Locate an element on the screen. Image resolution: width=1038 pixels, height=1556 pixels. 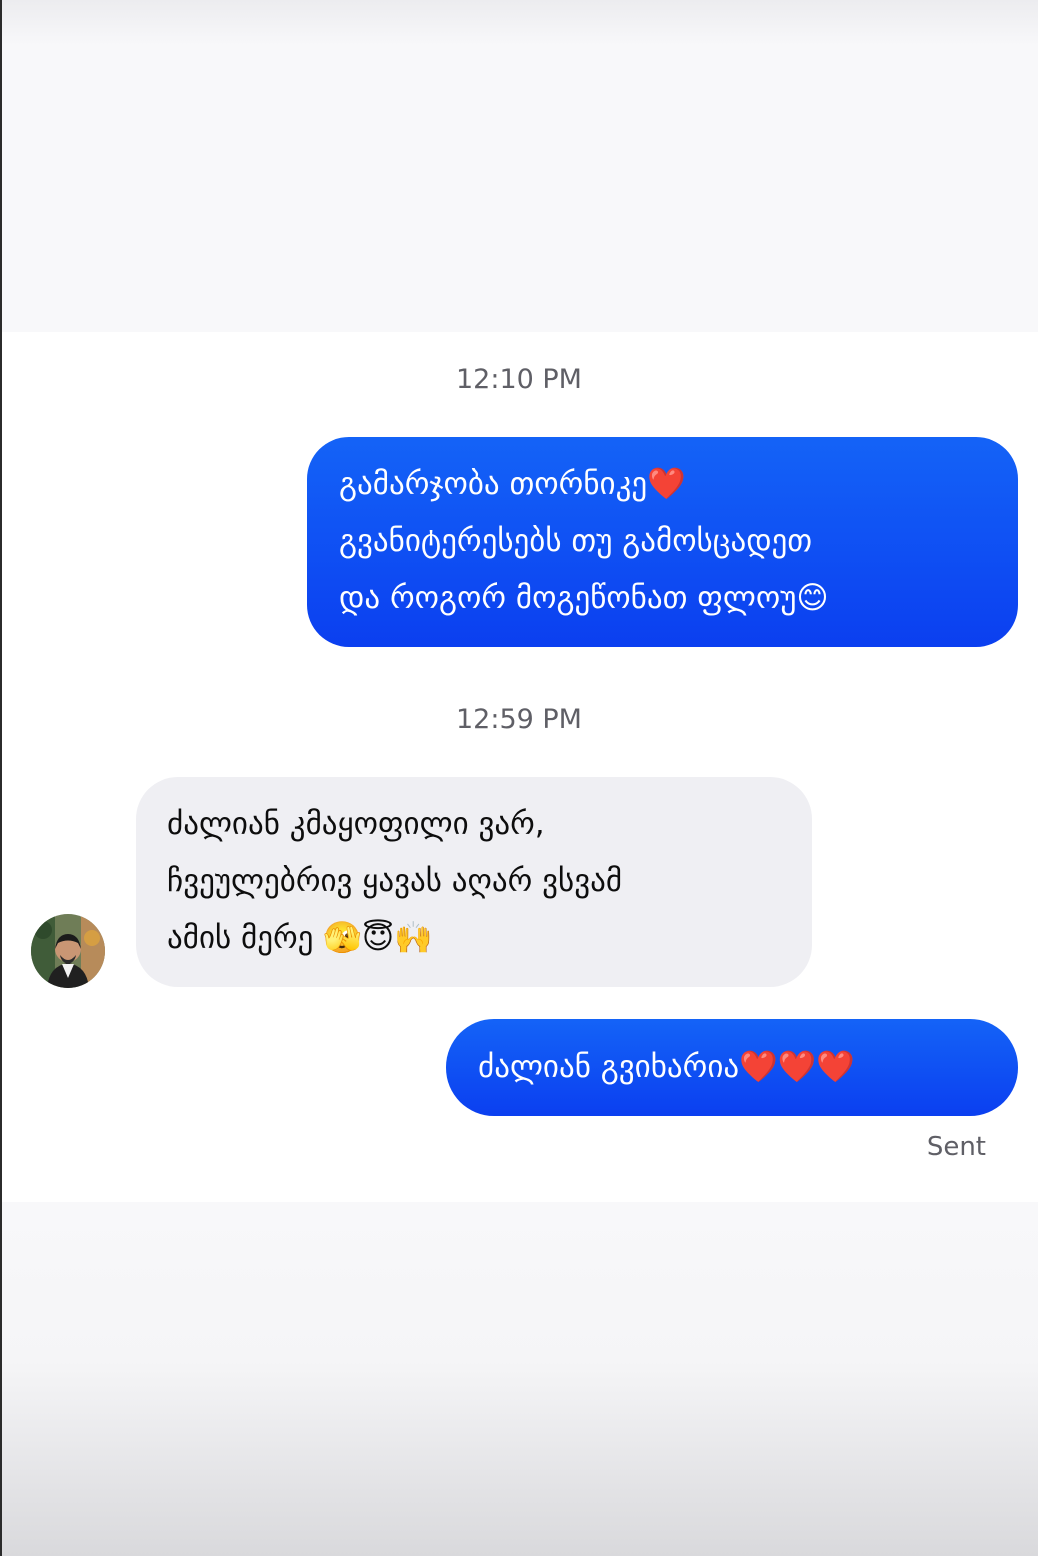
message-line: ძალიან გვიხარია❤️❤️❤️ is located at coordinates (666, 1067).